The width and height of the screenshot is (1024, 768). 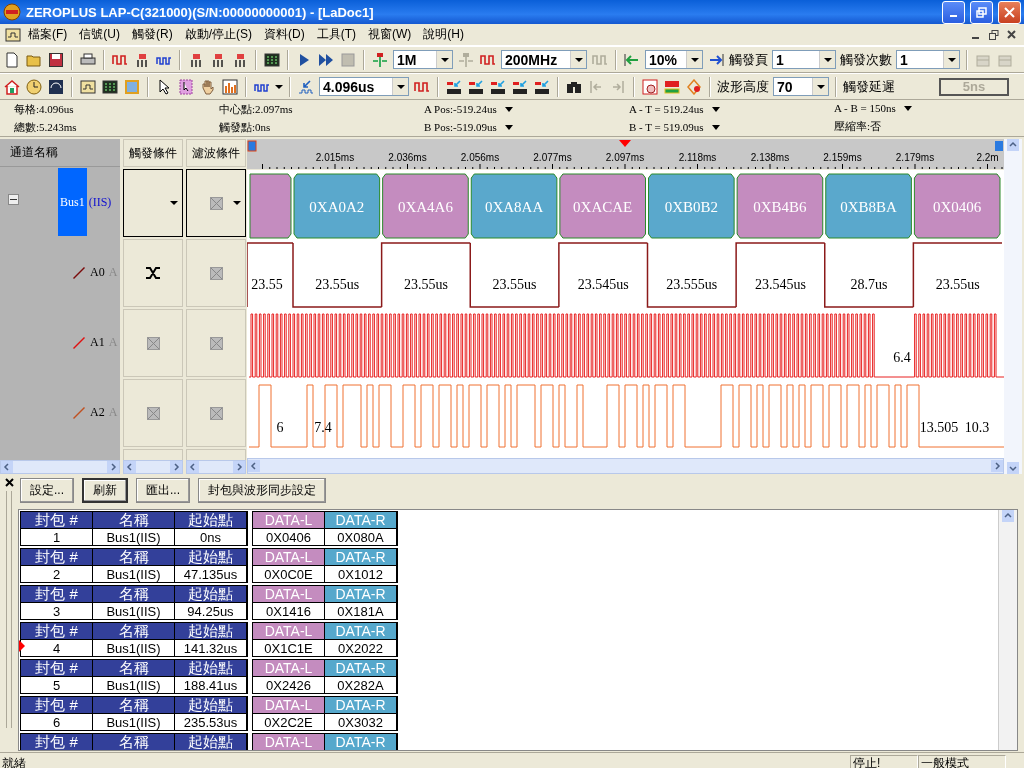 I want to click on clock-icon, so click(x=34, y=86).